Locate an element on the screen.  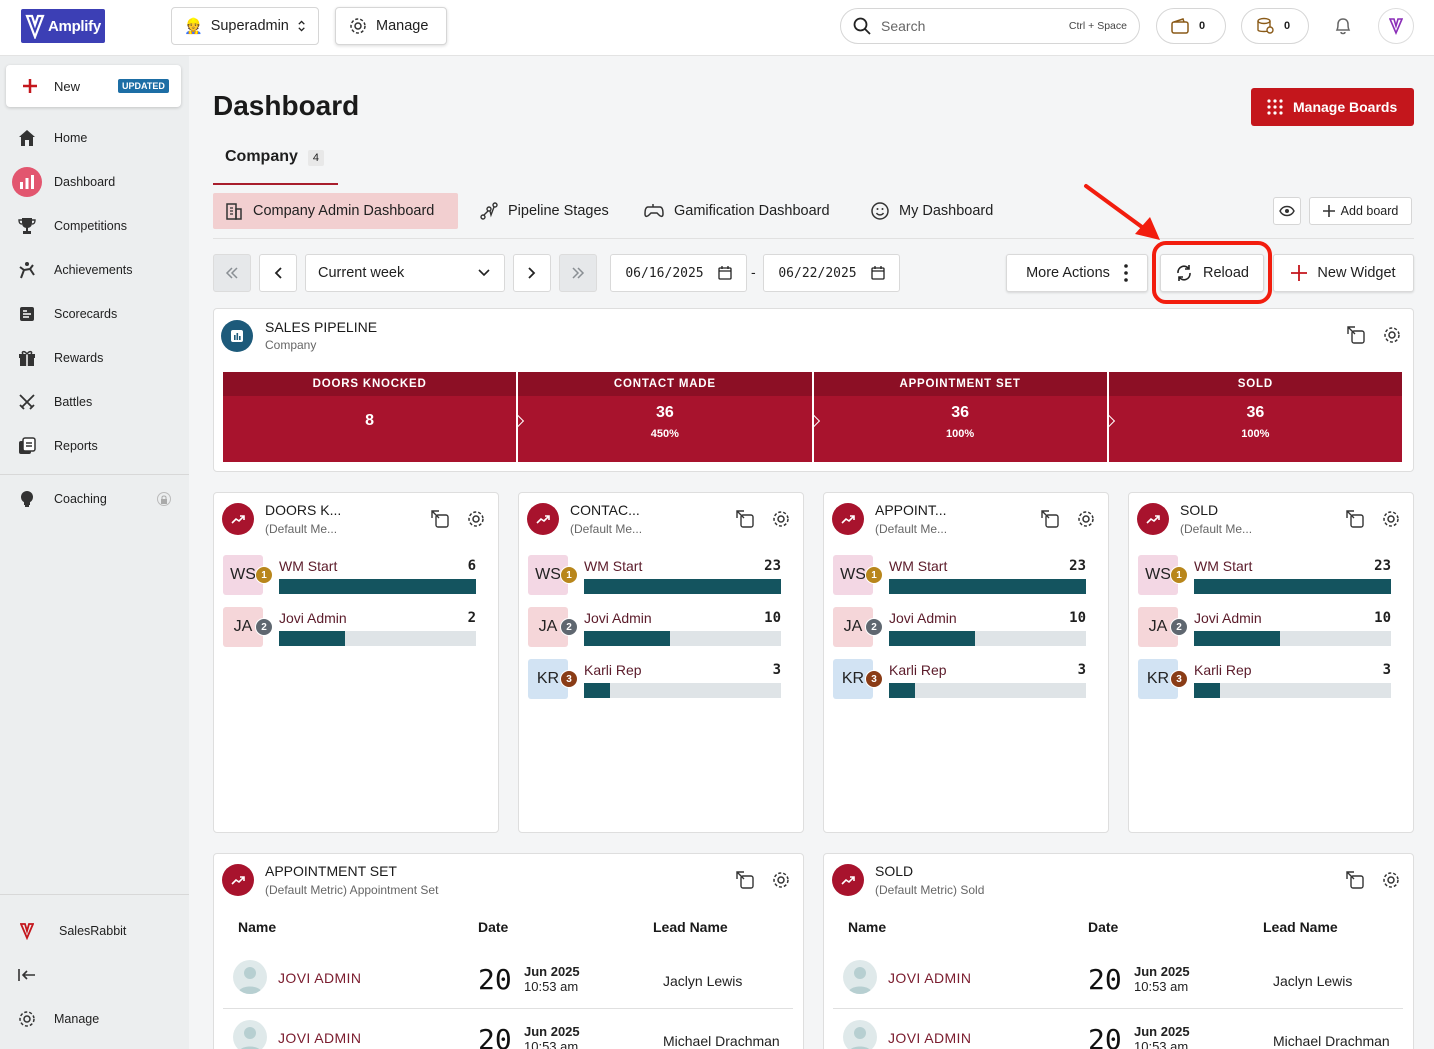
page-title: Dashboard is located at coordinates (286, 105).